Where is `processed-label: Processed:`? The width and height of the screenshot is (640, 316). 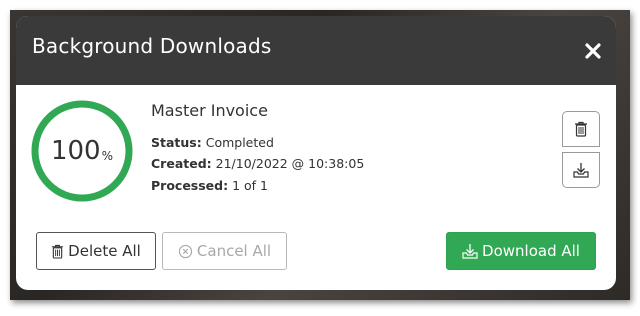
processed-label: Processed: is located at coordinates (190, 185).